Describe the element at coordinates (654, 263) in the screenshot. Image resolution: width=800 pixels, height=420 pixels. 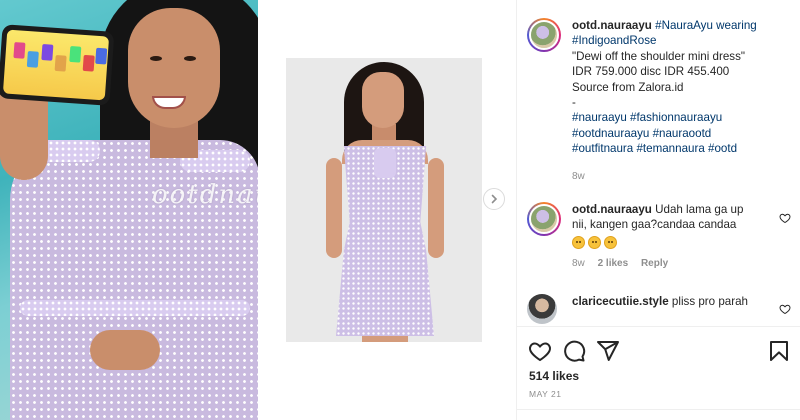
I see `reply-button: Reply` at that location.